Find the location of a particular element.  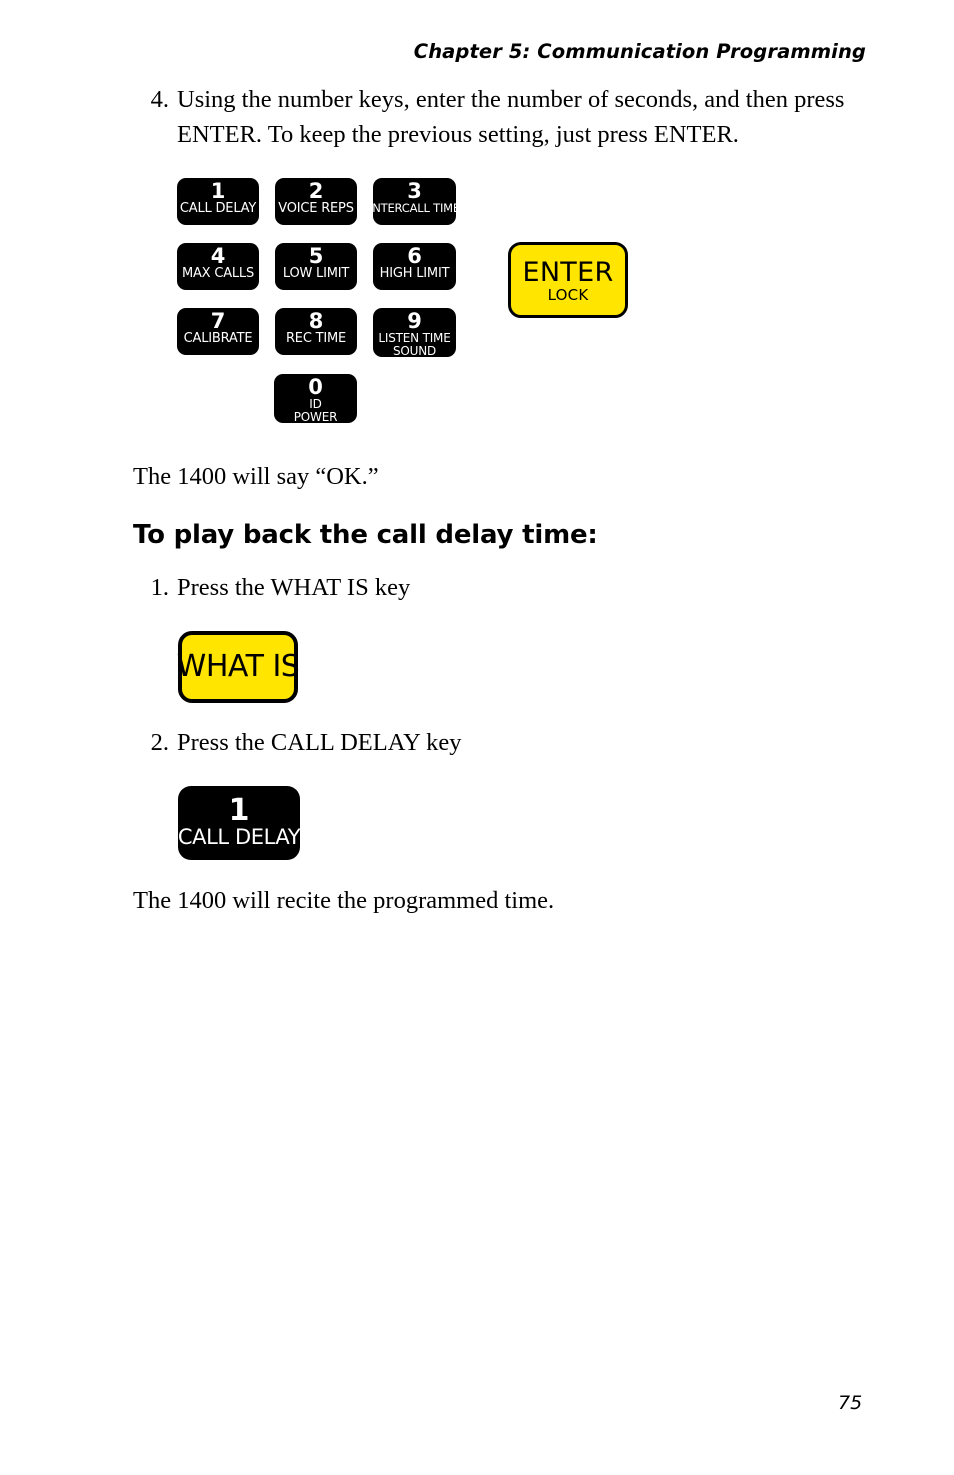

key-6-high-limit: 6 HIGH LIMIT is located at coordinates (414, 266).